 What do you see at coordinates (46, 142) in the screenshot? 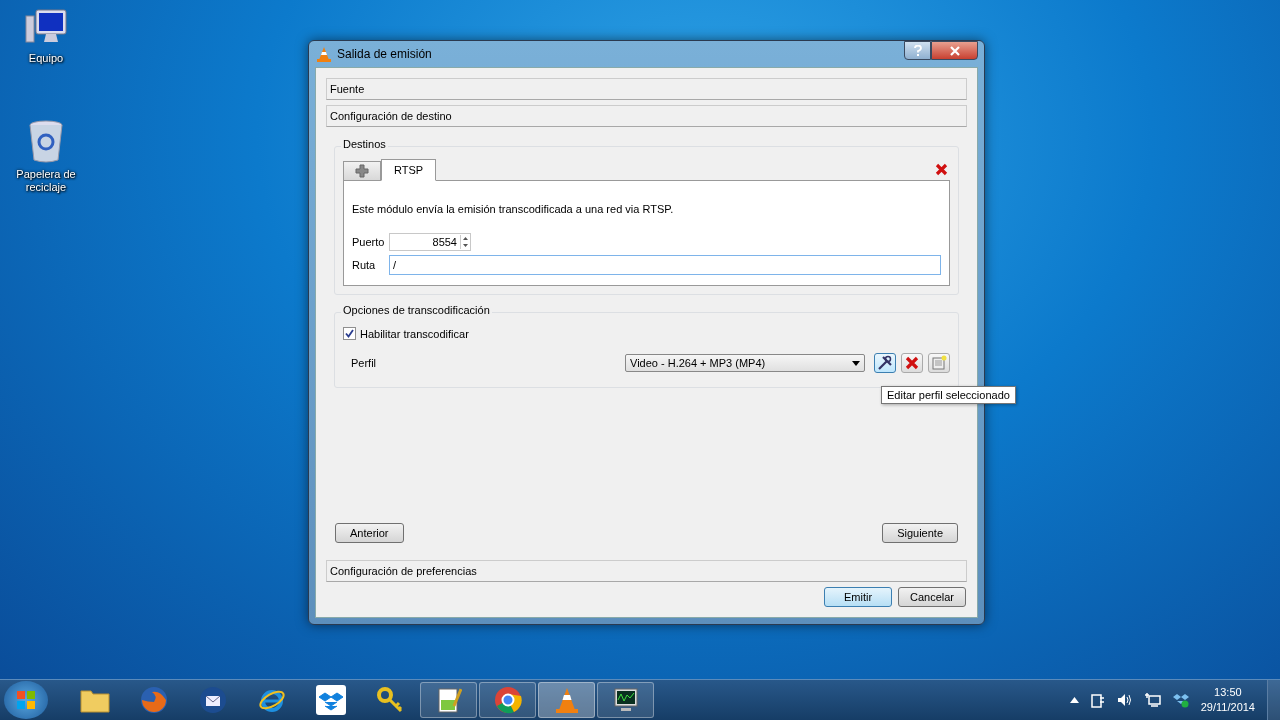
I see `recycle-bin-icon` at bounding box center [46, 142].